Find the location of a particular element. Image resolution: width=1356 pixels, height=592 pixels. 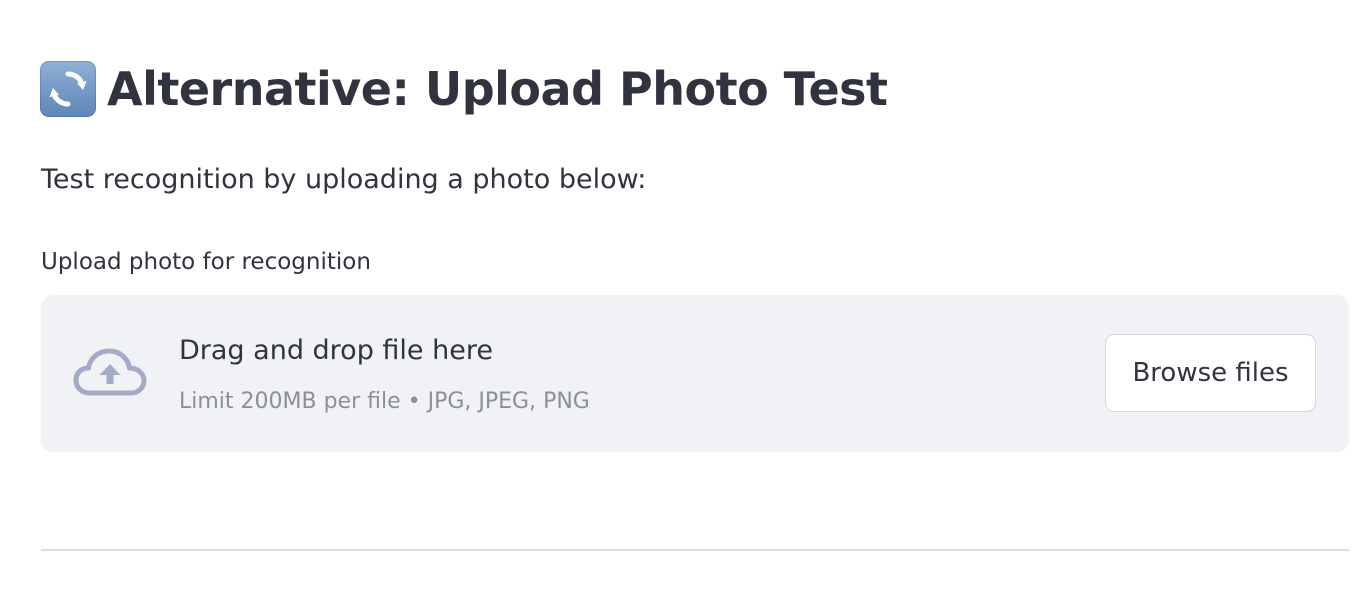

dropzone-instructions: Drag and drop file here is located at coordinates (336, 350).